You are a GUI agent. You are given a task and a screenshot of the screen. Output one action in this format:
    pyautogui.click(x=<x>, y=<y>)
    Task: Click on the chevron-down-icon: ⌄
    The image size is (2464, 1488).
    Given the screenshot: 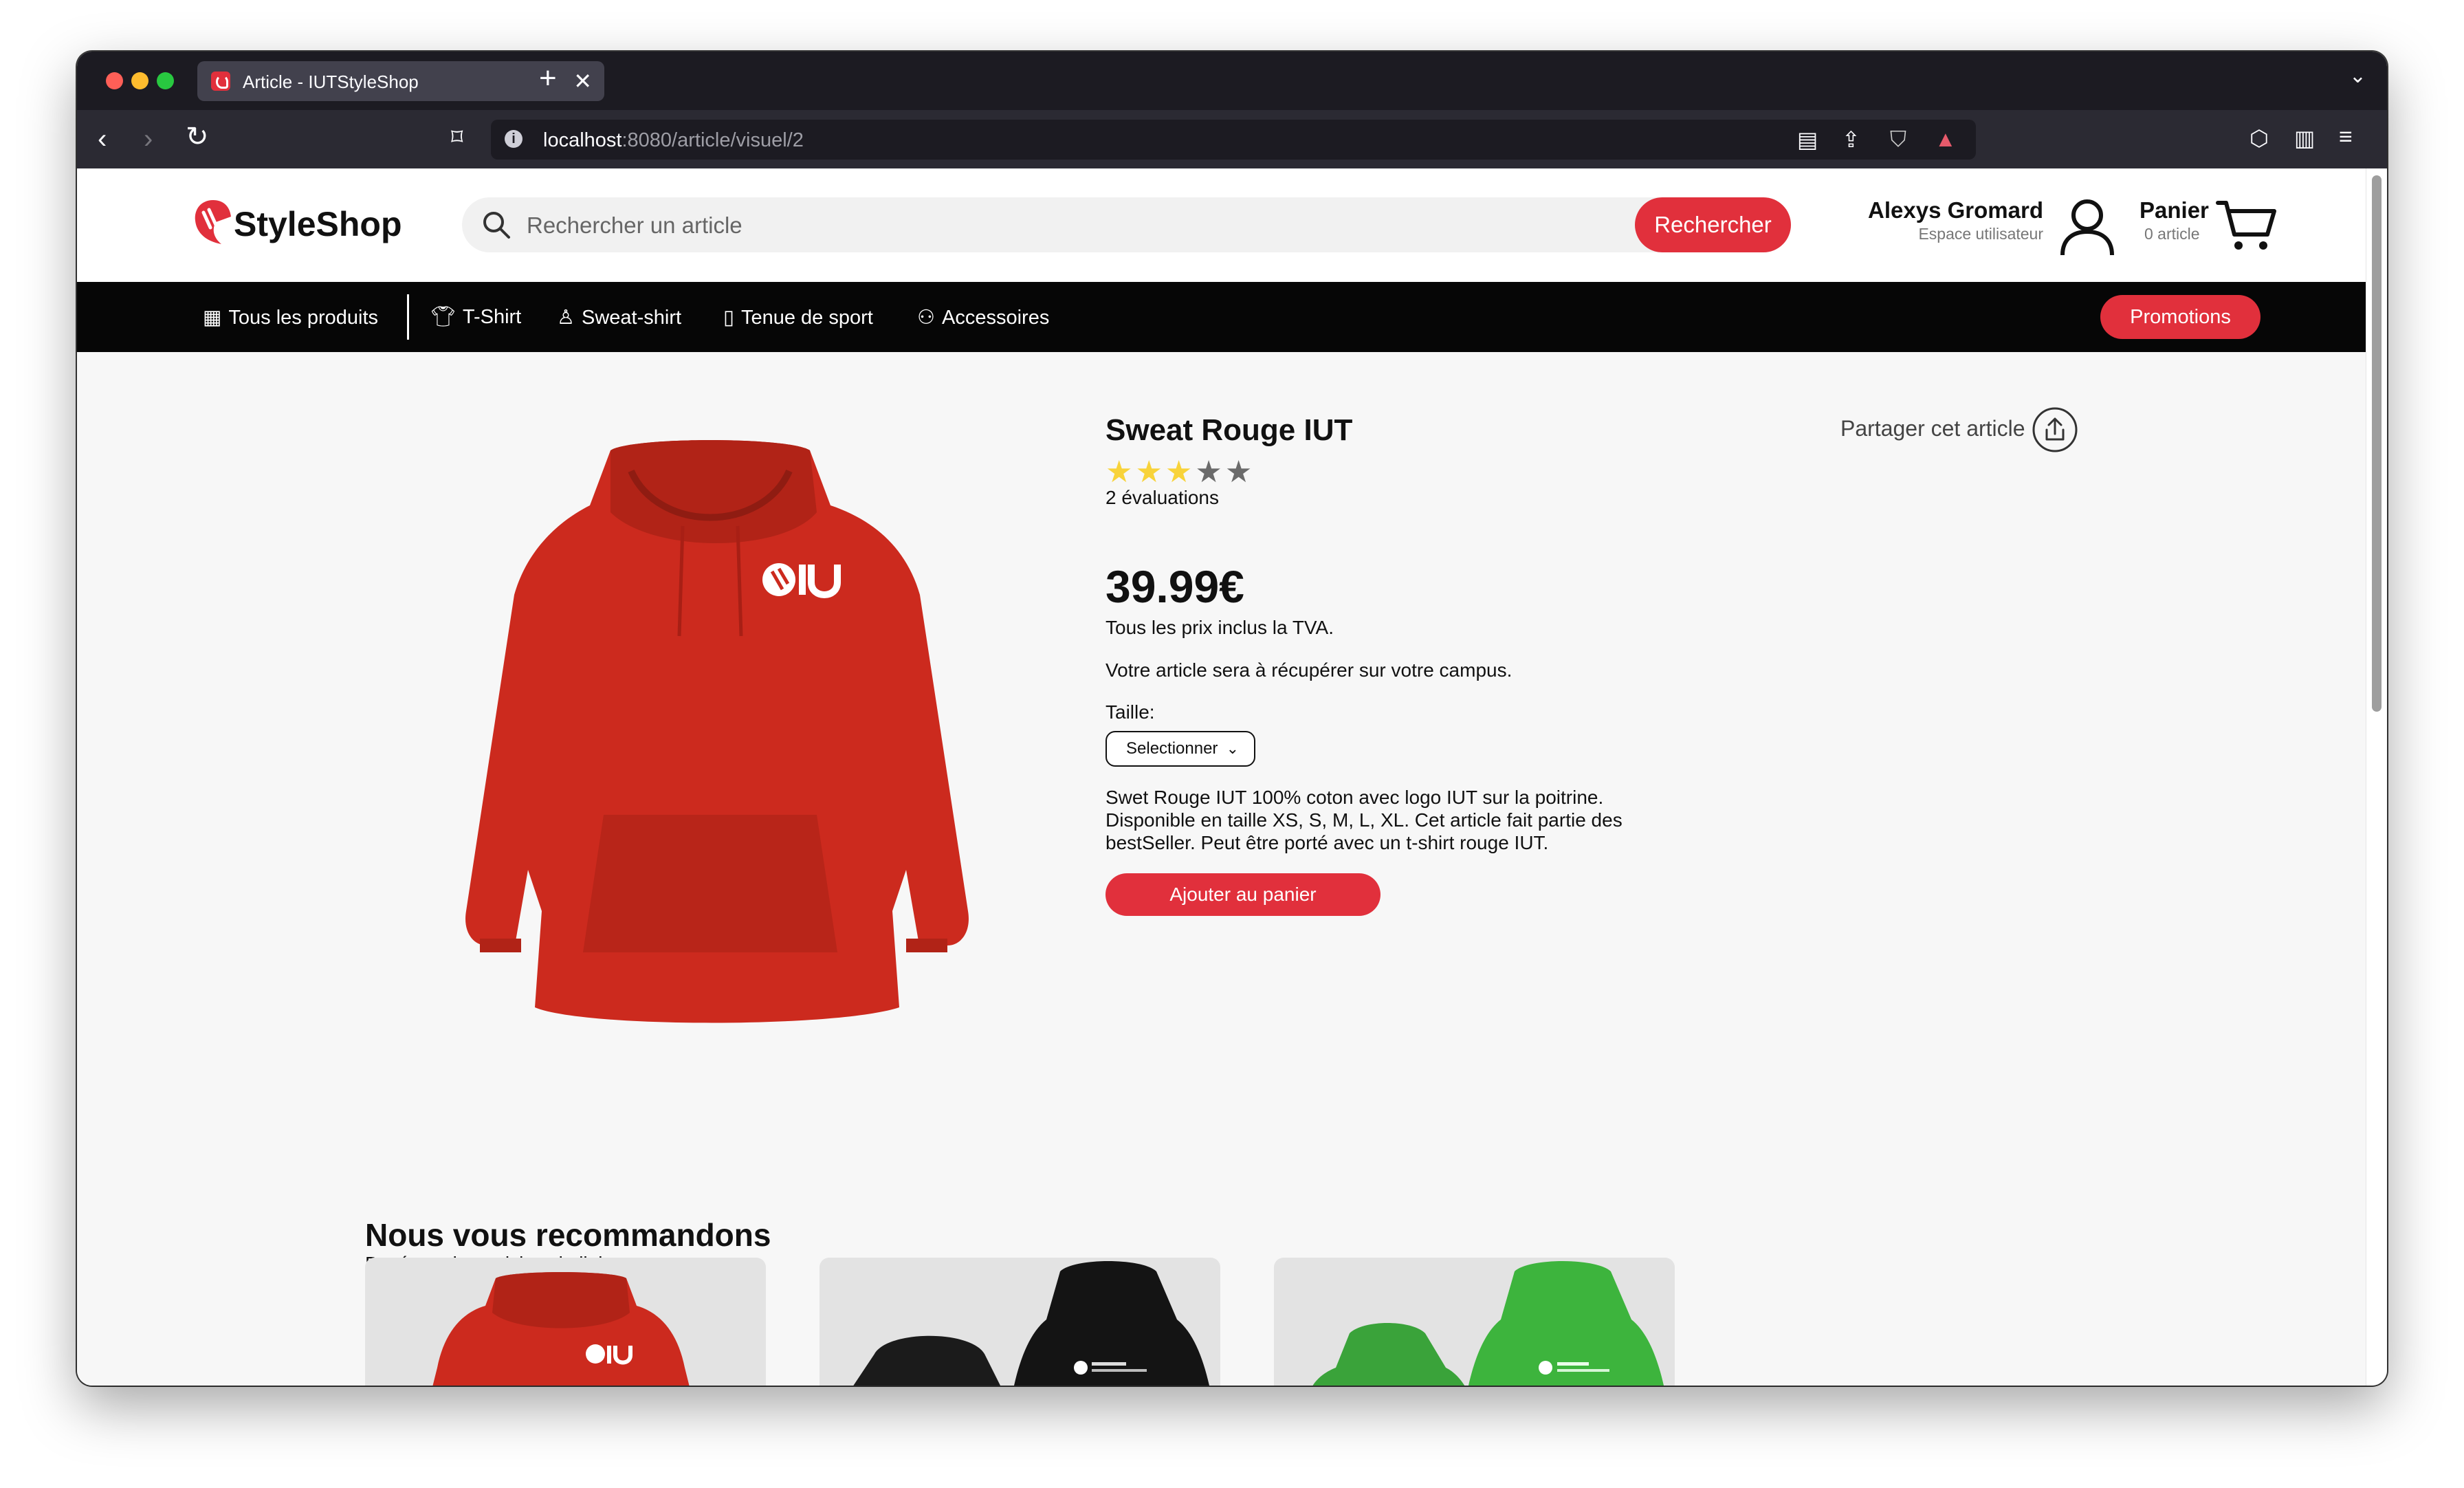 What is the action you would take?
    pyautogui.click(x=1232, y=749)
    